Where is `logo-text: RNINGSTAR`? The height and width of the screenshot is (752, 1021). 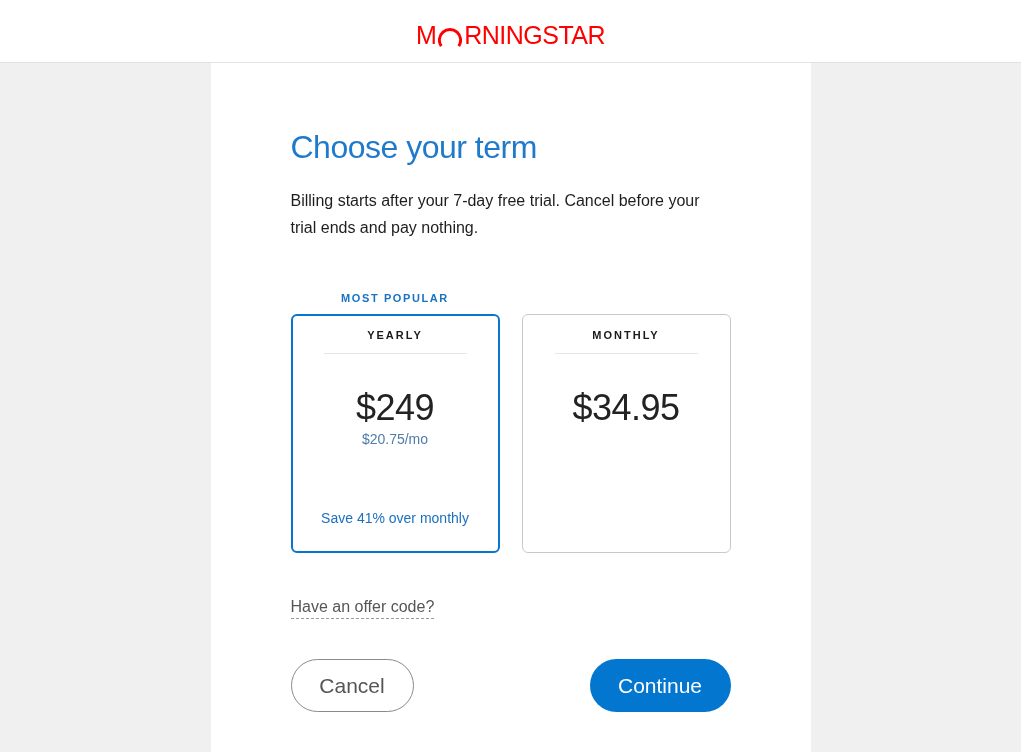
logo-text: RNINGSTAR is located at coordinates (535, 35).